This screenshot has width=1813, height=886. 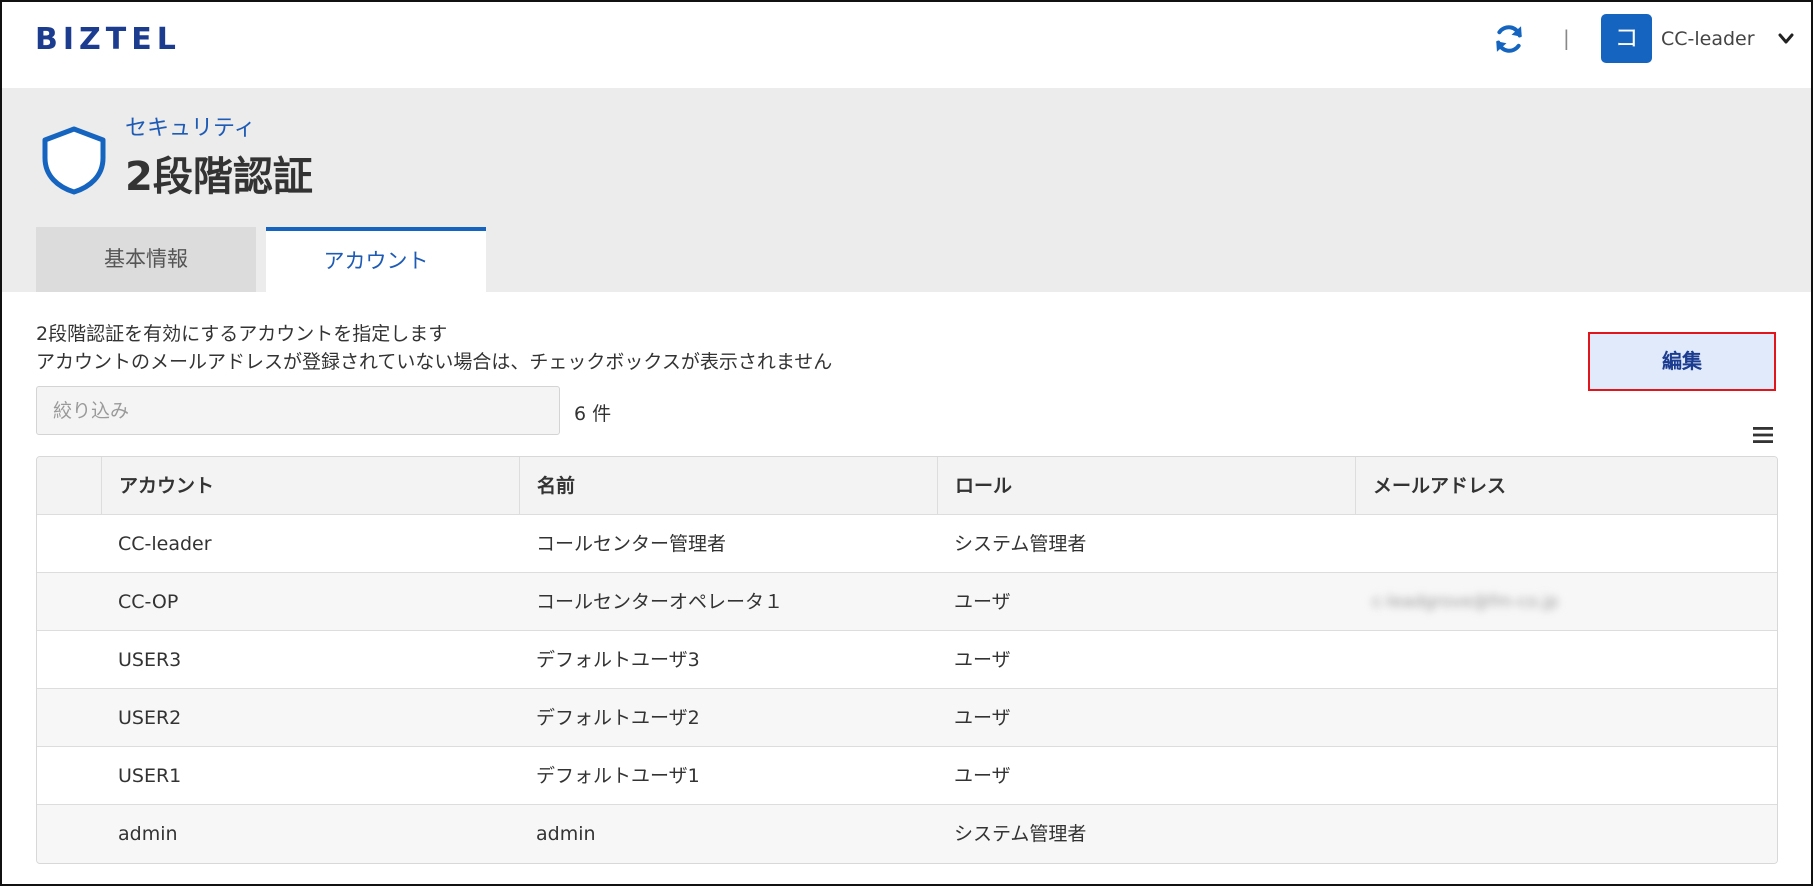 I want to click on result-count: 6 件, so click(x=593, y=414).